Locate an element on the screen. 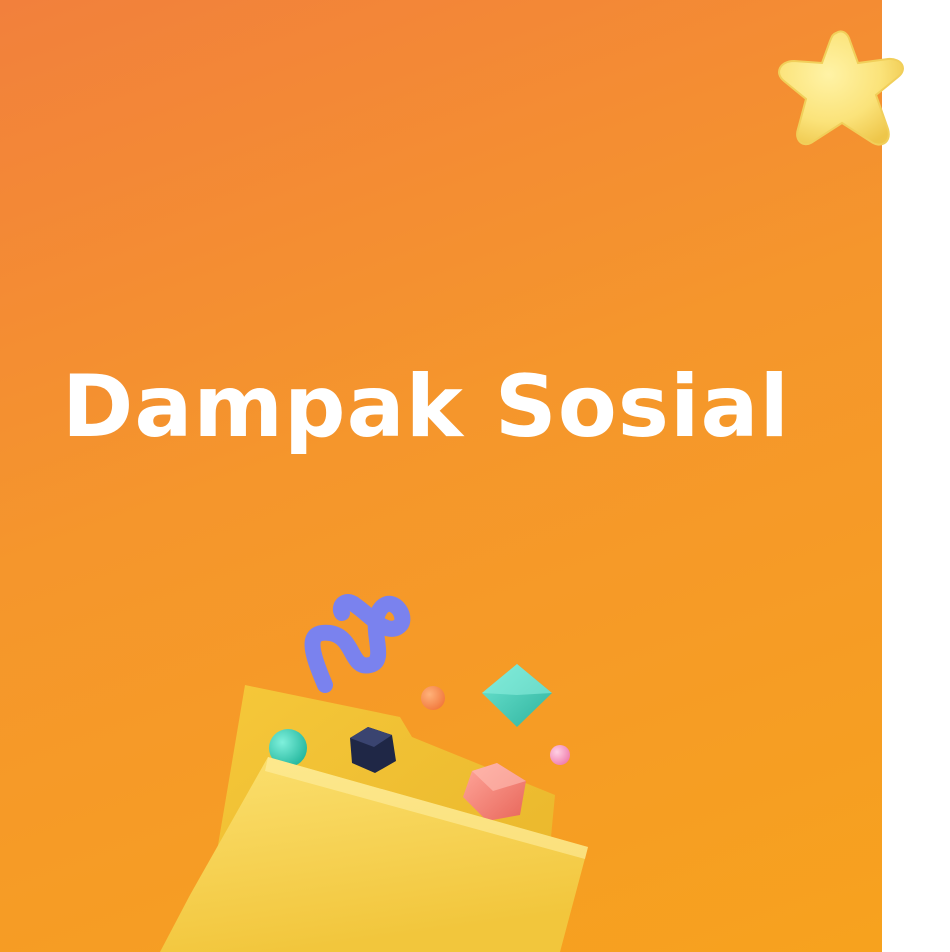 This screenshot has height=952, width=950. teal-cube-shape is located at coordinates (517, 695).